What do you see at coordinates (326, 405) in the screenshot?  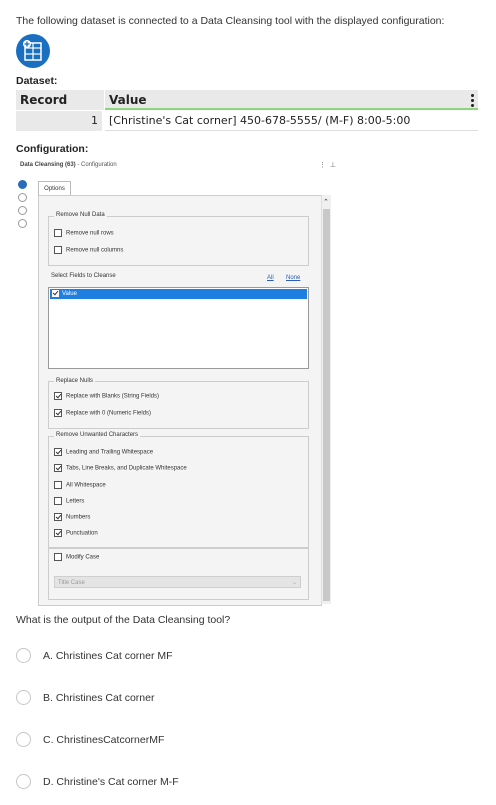 I see `scroll-thumb` at bounding box center [326, 405].